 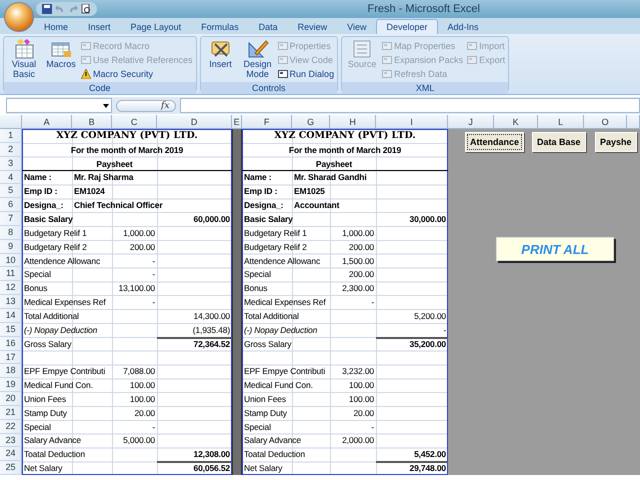 I want to click on row-header: 5, so click(x=11, y=191).